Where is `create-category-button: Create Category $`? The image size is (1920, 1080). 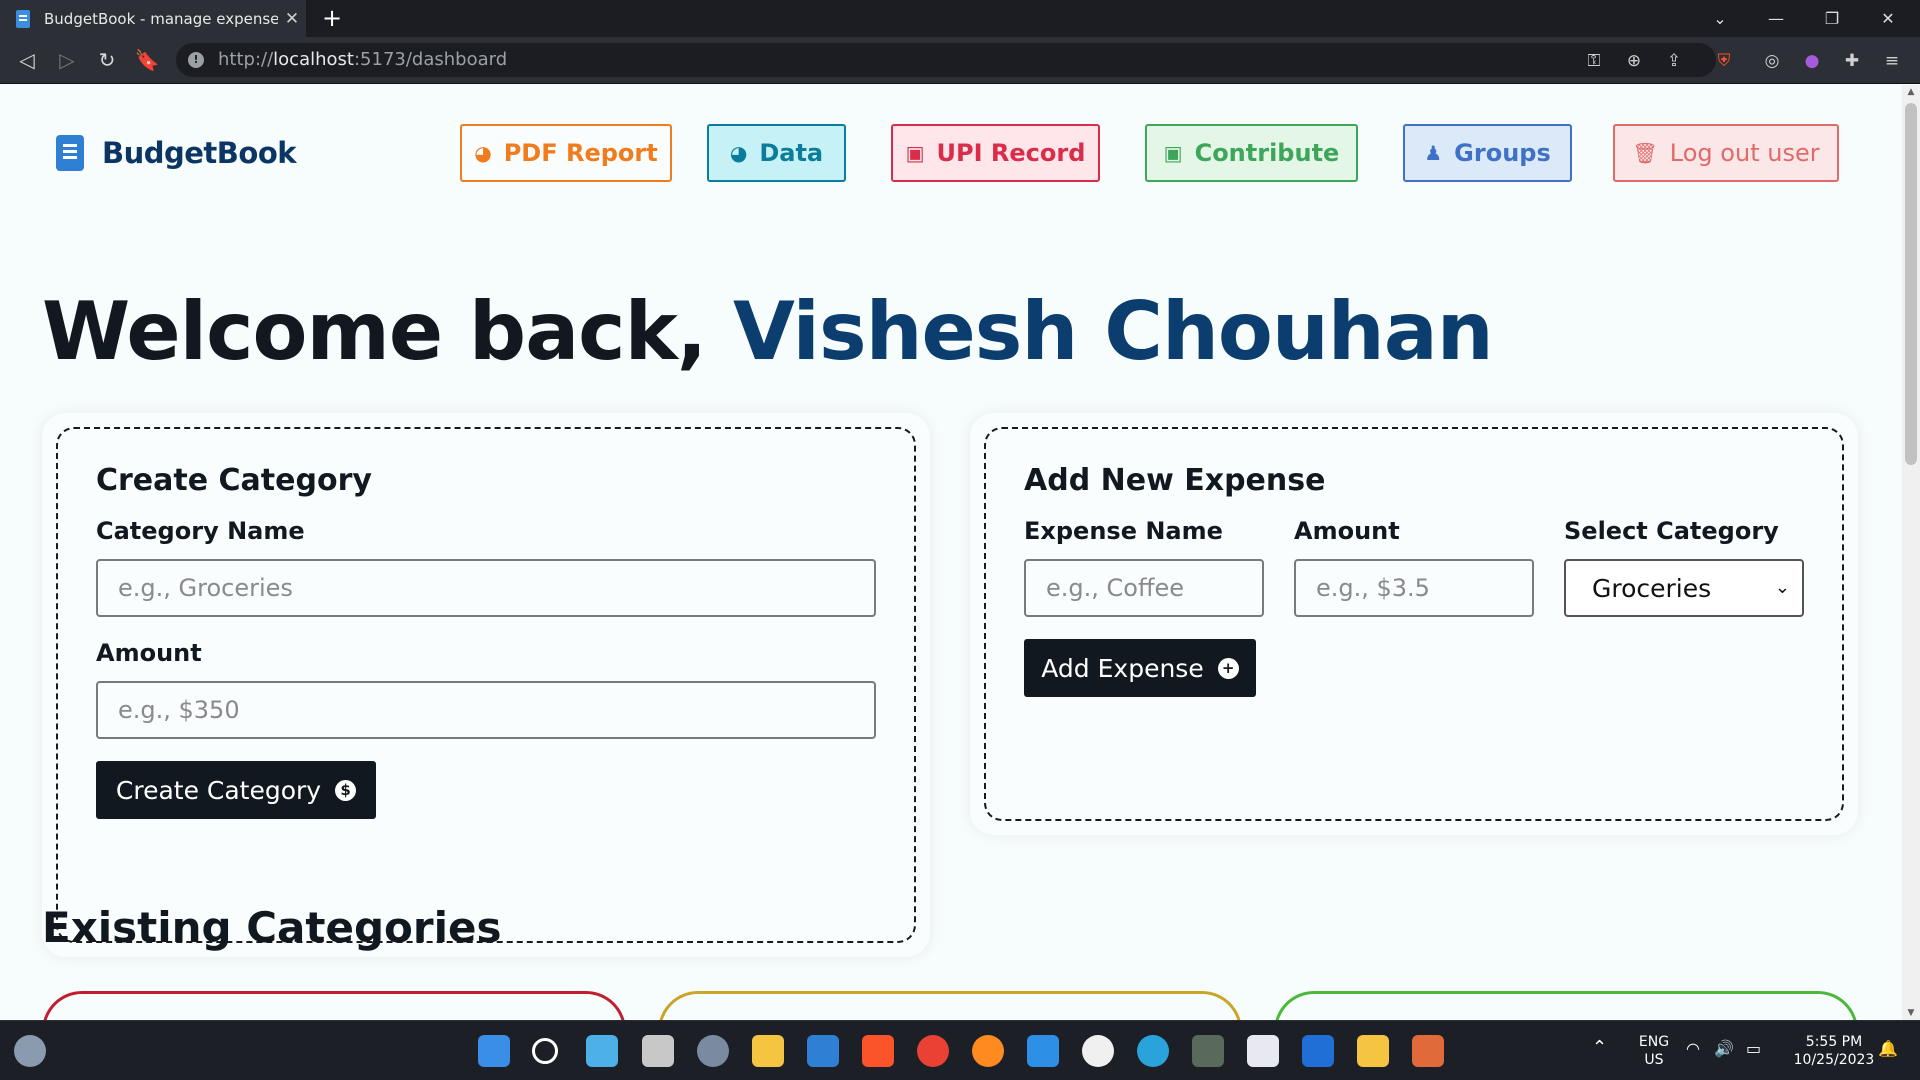
create-category-button: Create Category $ is located at coordinates (236, 790).